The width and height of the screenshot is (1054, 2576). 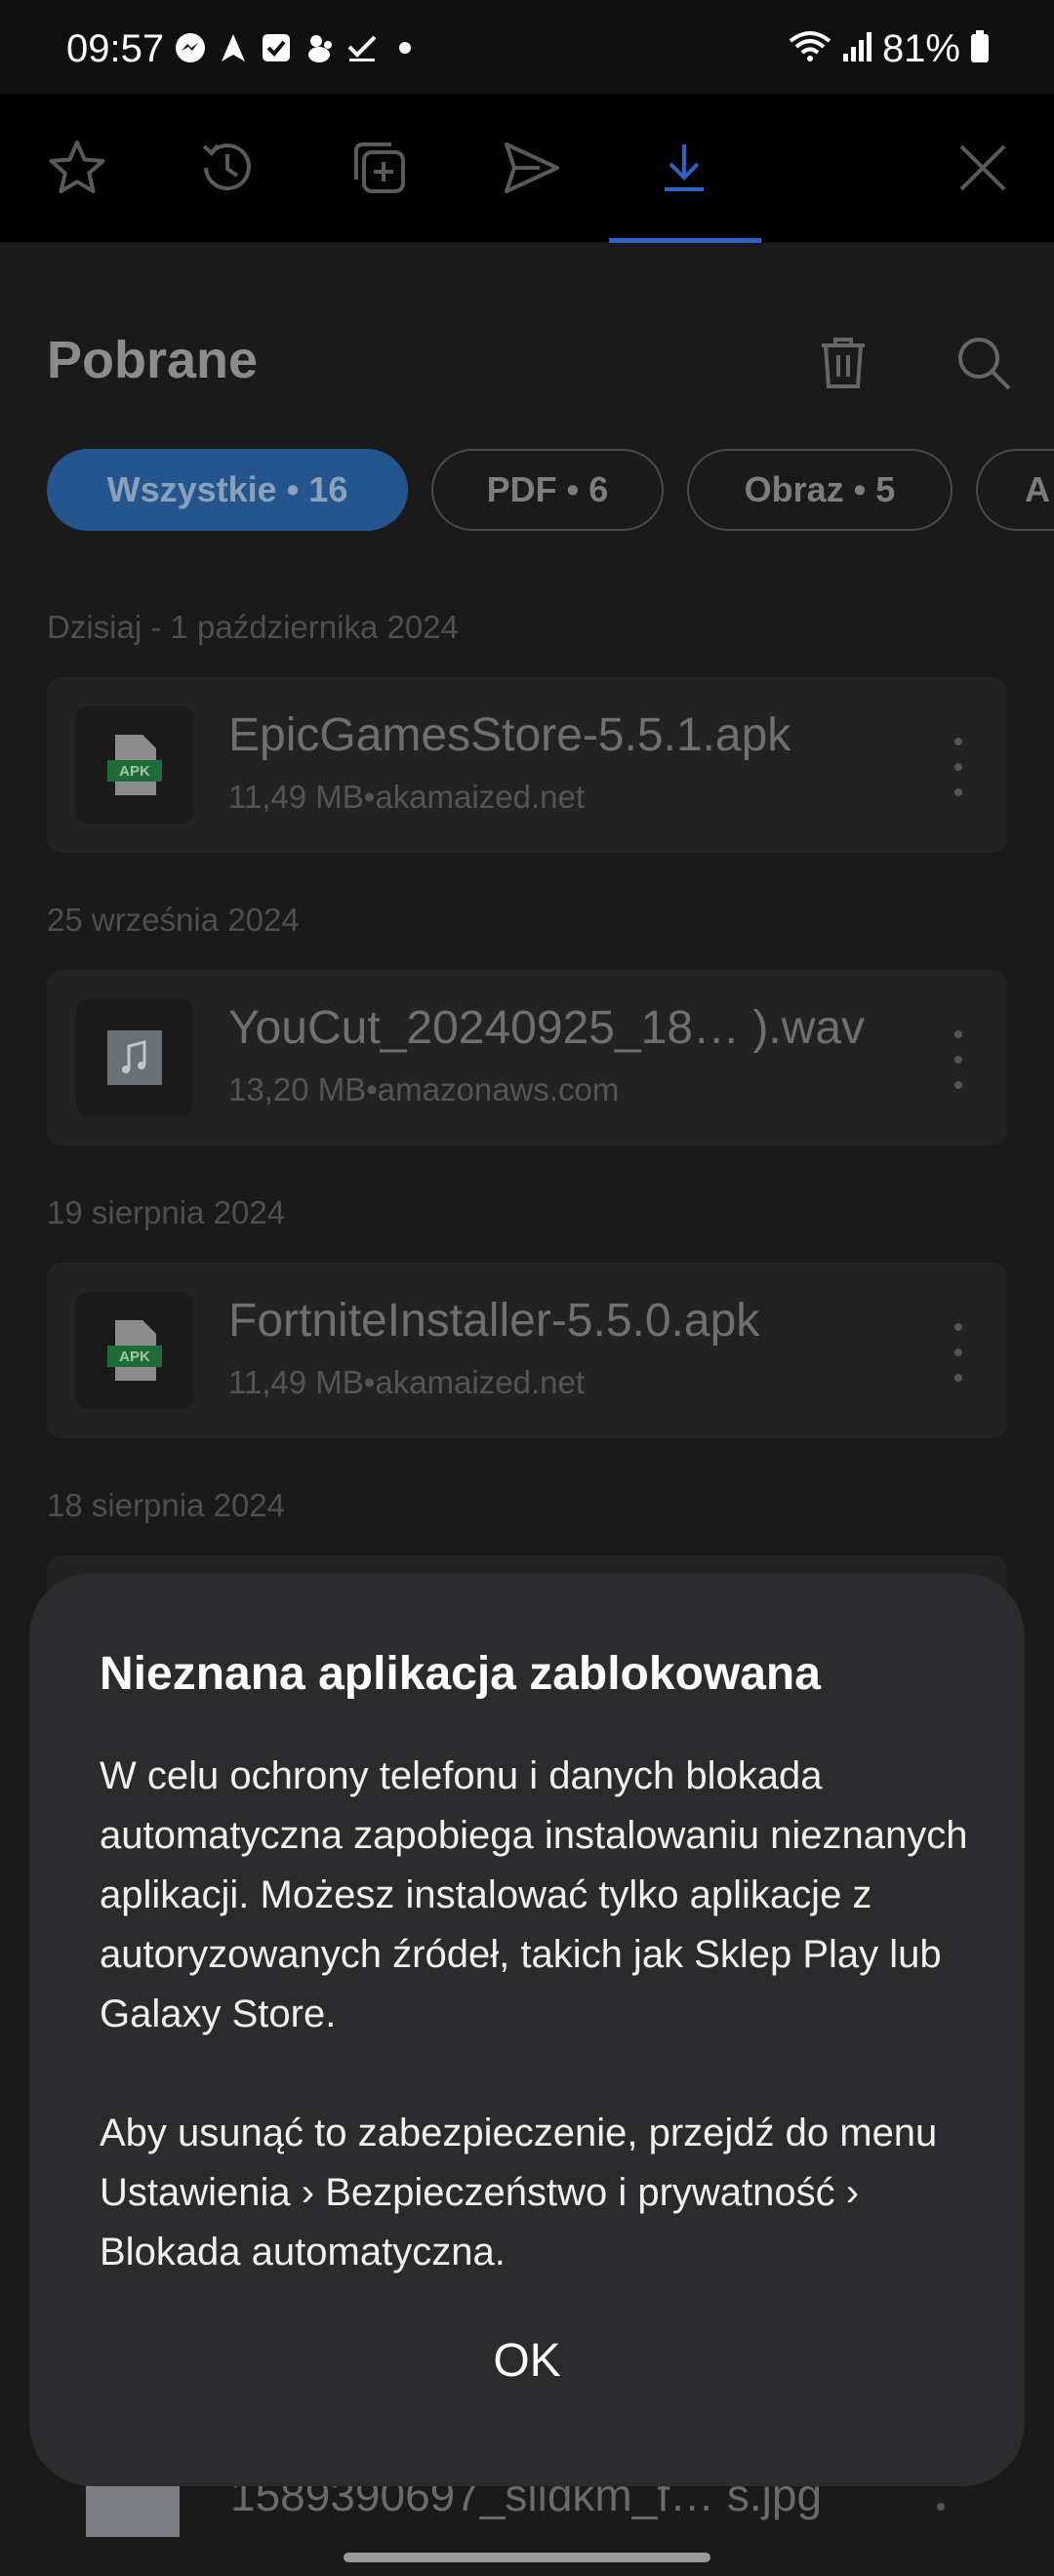 I want to click on file-meta: 13,20 MB•amazonaws.com, so click(x=424, y=1089).